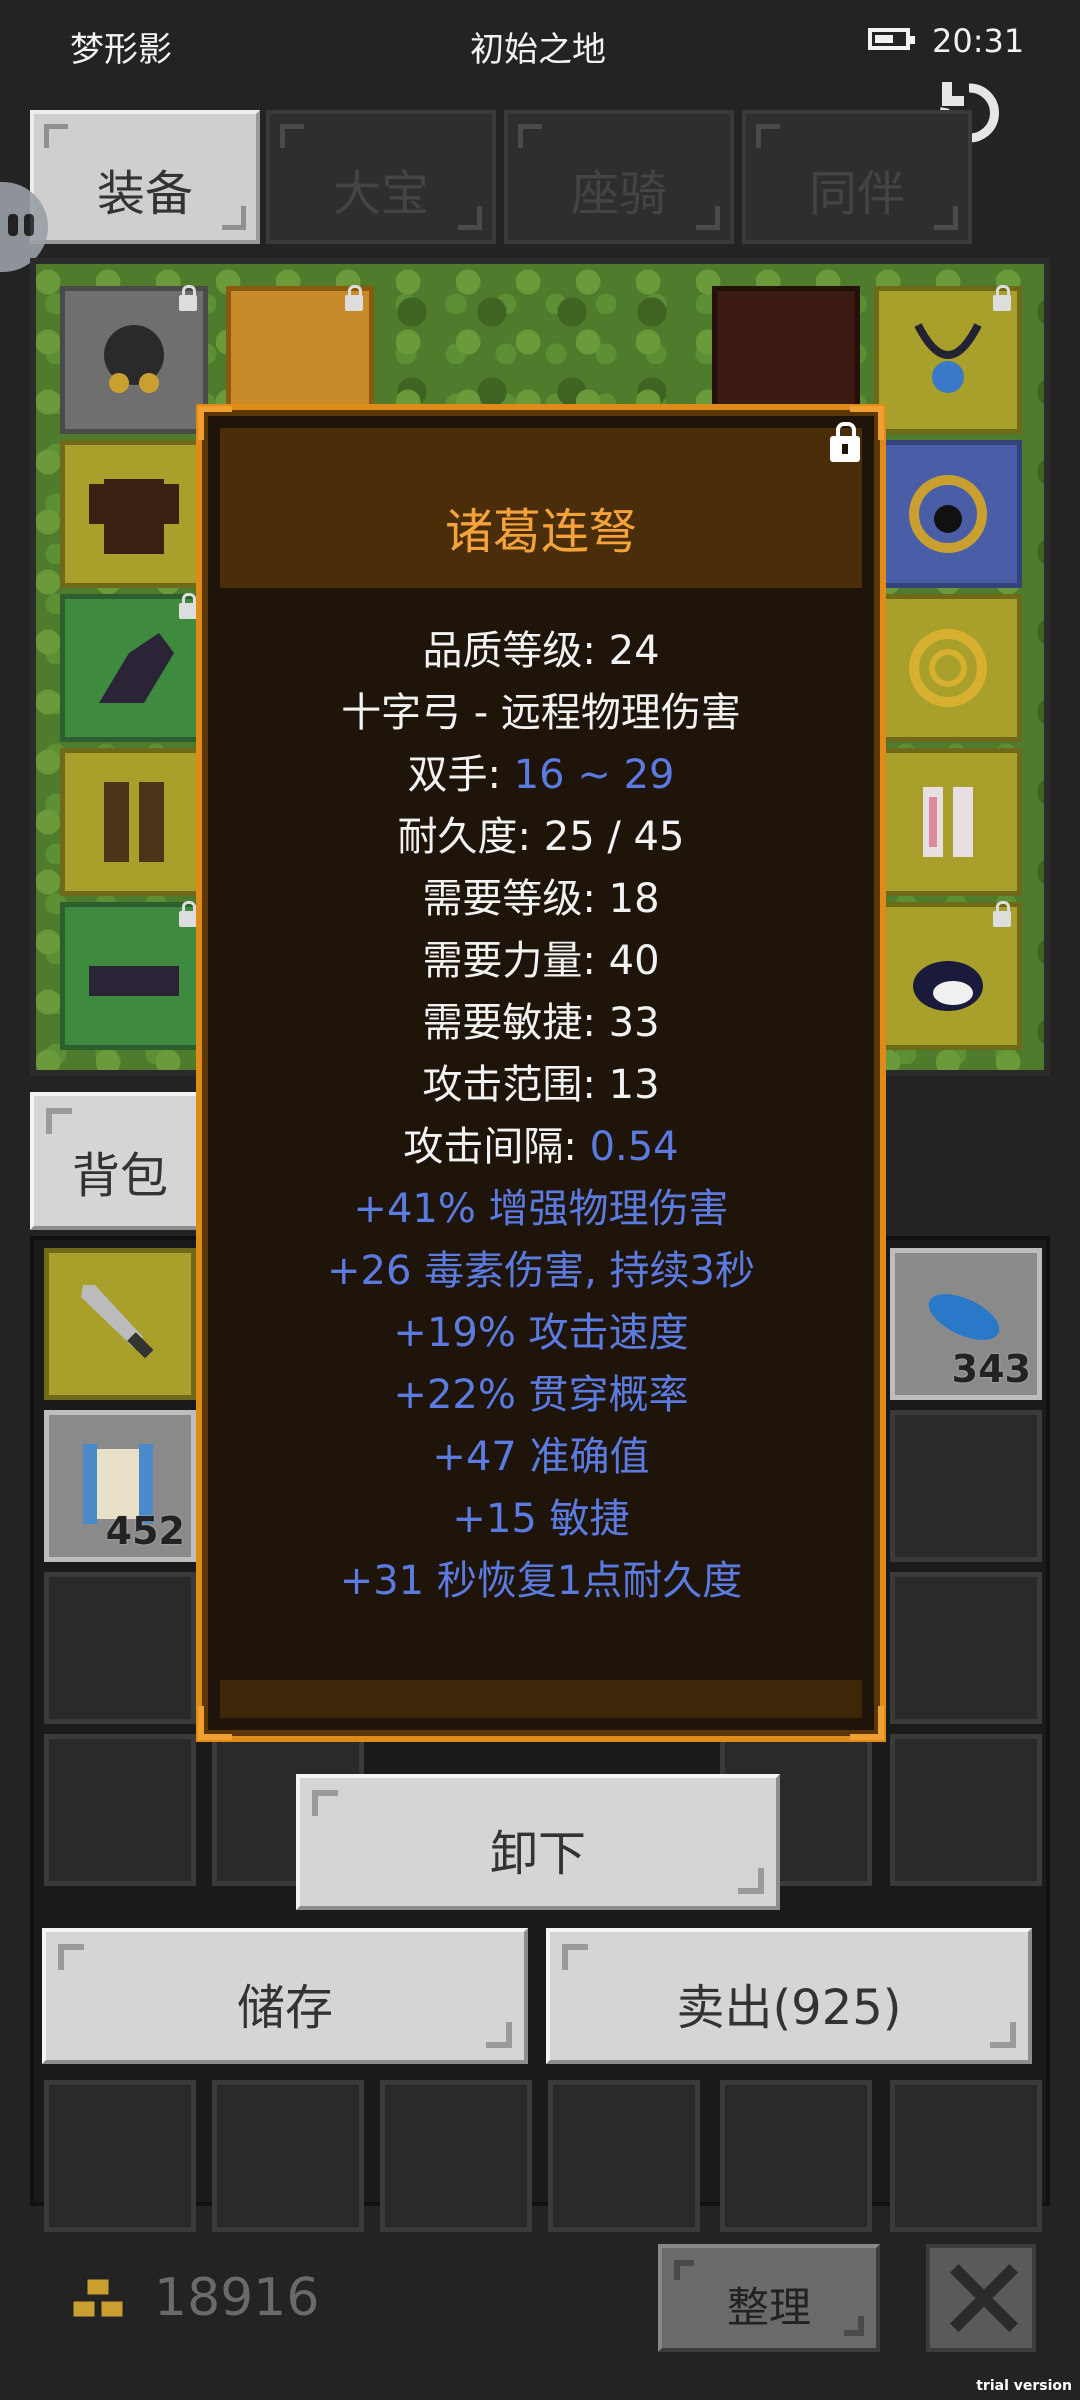 Image resolution: width=1080 pixels, height=2400 pixels. What do you see at coordinates (541, 1333) in the screenshot?
I see `affix-line: +19% 攻击速度` at bounding box center [541, 1333].